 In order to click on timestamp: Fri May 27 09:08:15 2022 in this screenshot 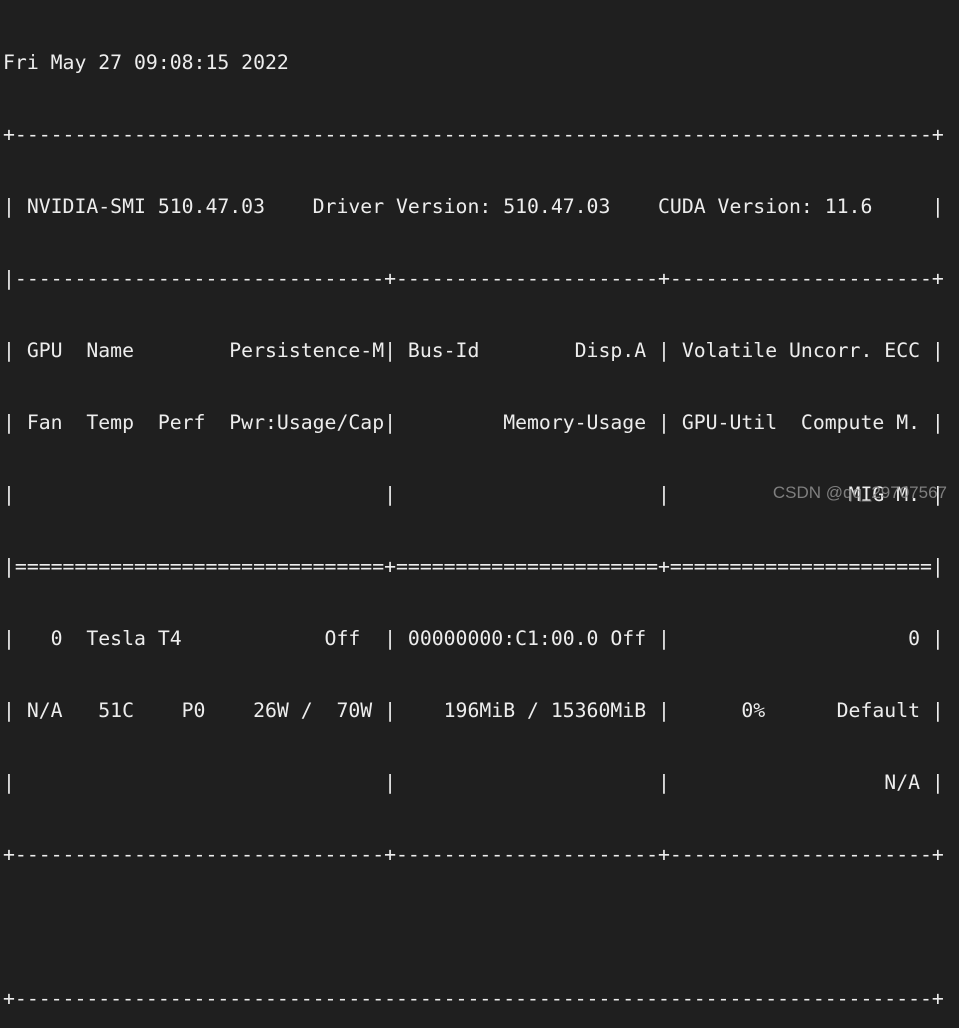, I will do `click(146, 62)`.